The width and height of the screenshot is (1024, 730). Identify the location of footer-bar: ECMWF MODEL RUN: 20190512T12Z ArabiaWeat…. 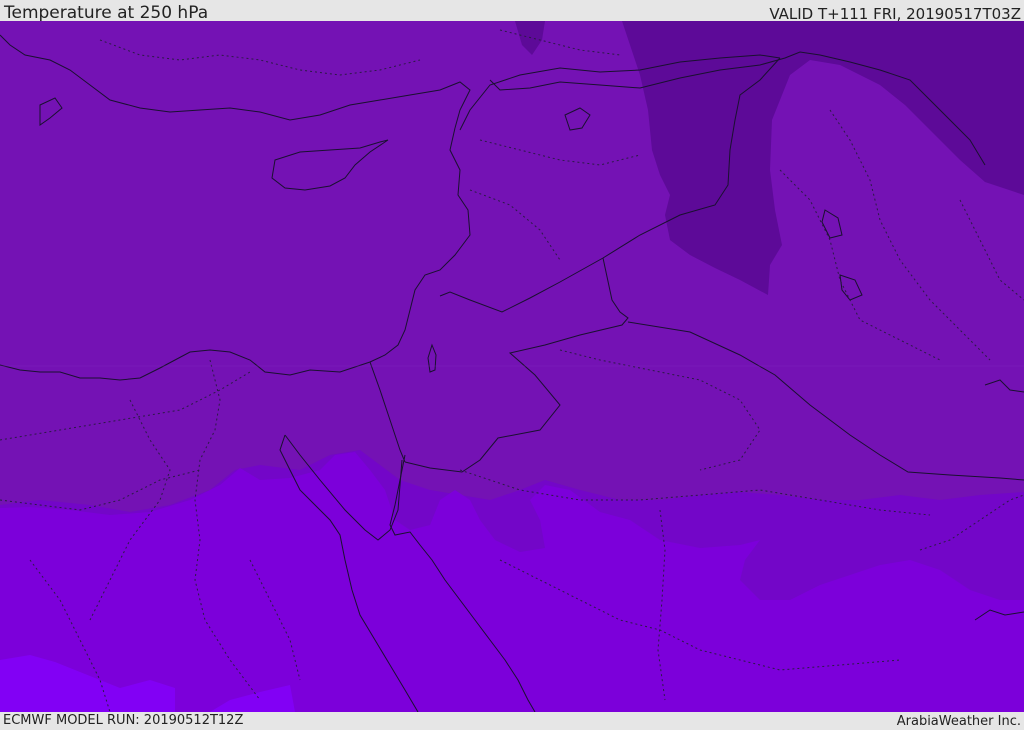
(512, 720).